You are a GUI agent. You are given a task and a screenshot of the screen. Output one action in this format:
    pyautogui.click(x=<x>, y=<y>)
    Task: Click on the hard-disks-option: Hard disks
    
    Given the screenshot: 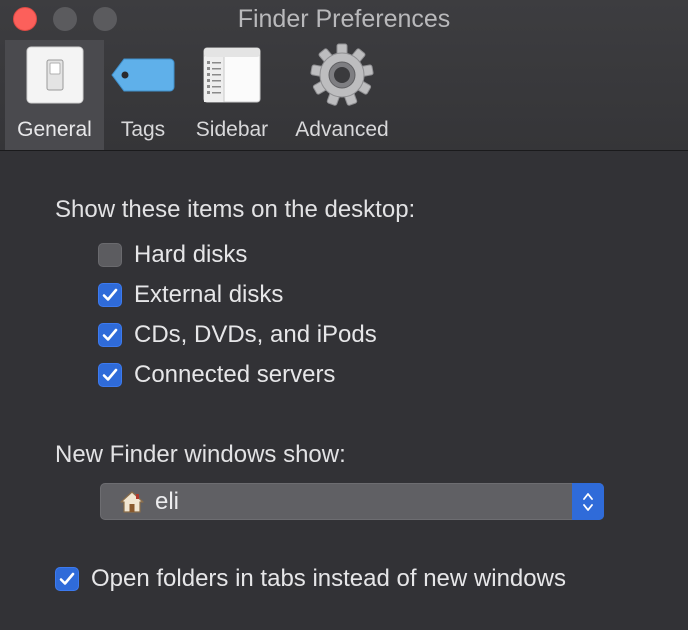 What is the action you would take?
    pyautogui.click(x=172, y=255)
    